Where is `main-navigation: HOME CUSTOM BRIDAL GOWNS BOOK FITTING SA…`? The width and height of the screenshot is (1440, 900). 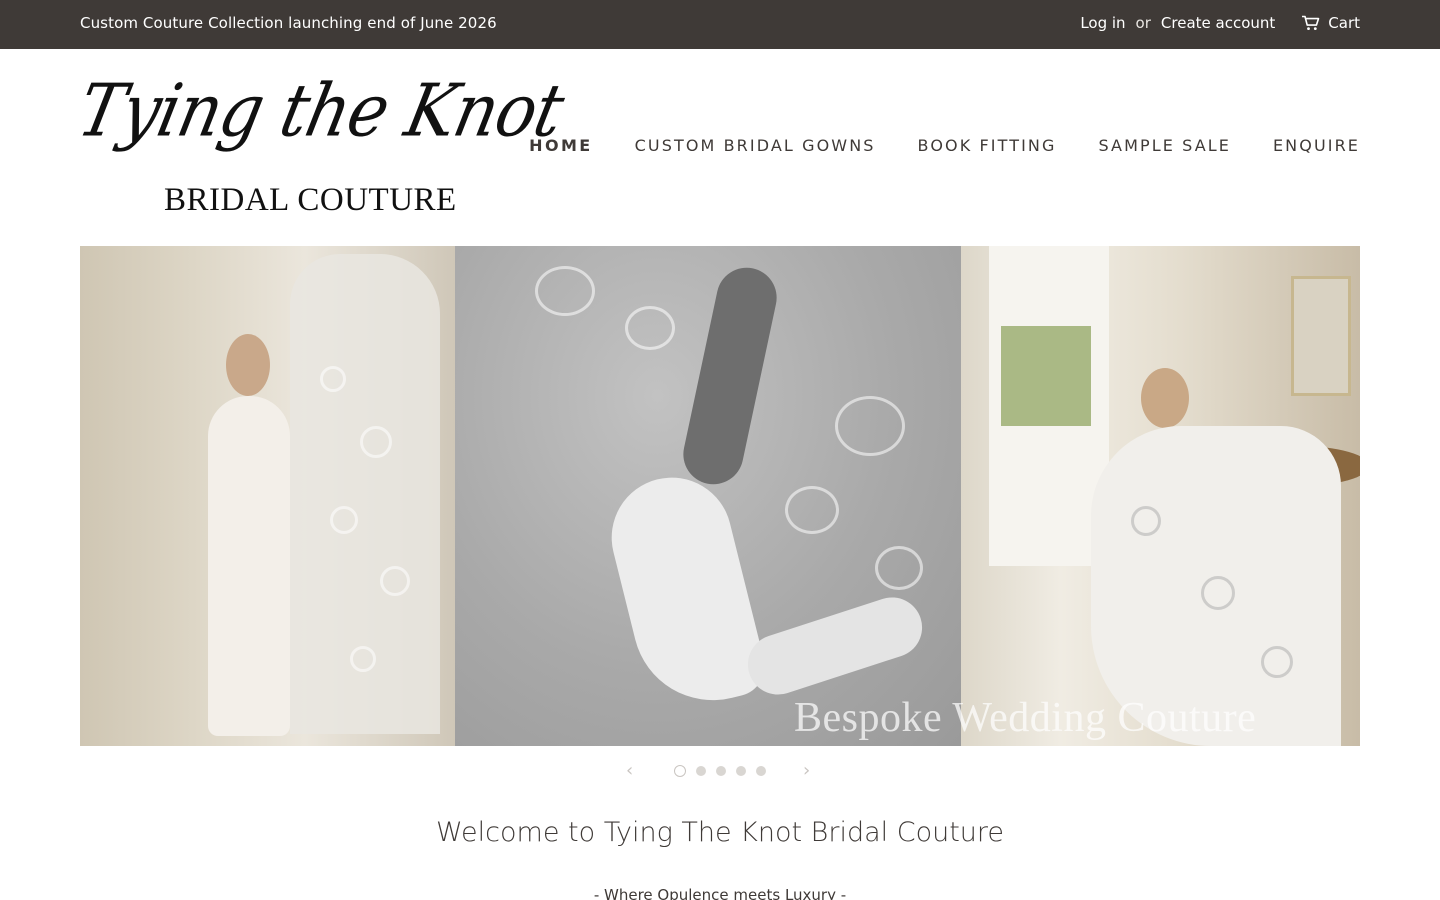 main-navigation: HOME CUSTOM BRIDAL GOWNS BOOK FITTING SA… is located at coordinates (923, 145).